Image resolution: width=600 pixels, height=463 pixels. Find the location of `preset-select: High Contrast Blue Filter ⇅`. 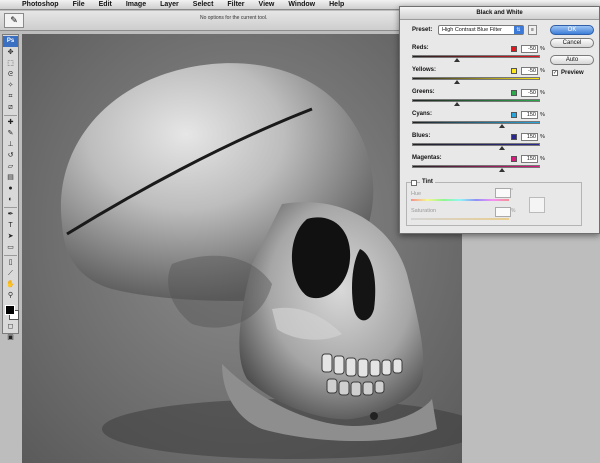

preset-select: High Contrast Blue Filter ⇅ is located at coordinates (481, 30).